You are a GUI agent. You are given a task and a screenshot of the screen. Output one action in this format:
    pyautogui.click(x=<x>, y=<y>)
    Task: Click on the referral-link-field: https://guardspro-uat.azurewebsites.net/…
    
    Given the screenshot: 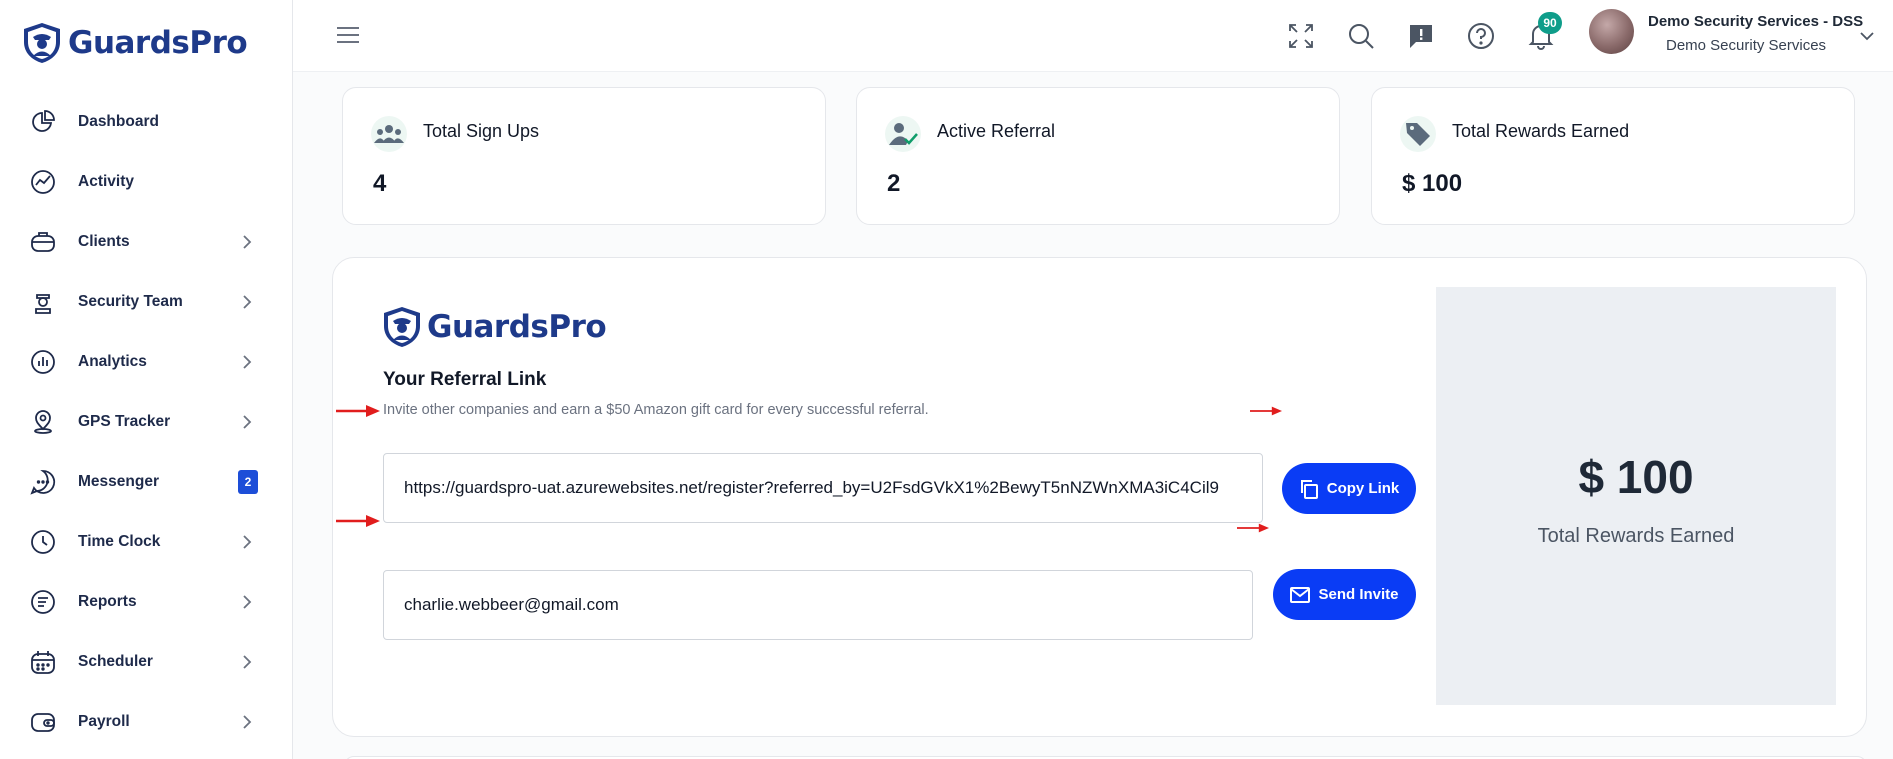 What is the action you would take?
    pyautogui.click(x=823, y=488)
    